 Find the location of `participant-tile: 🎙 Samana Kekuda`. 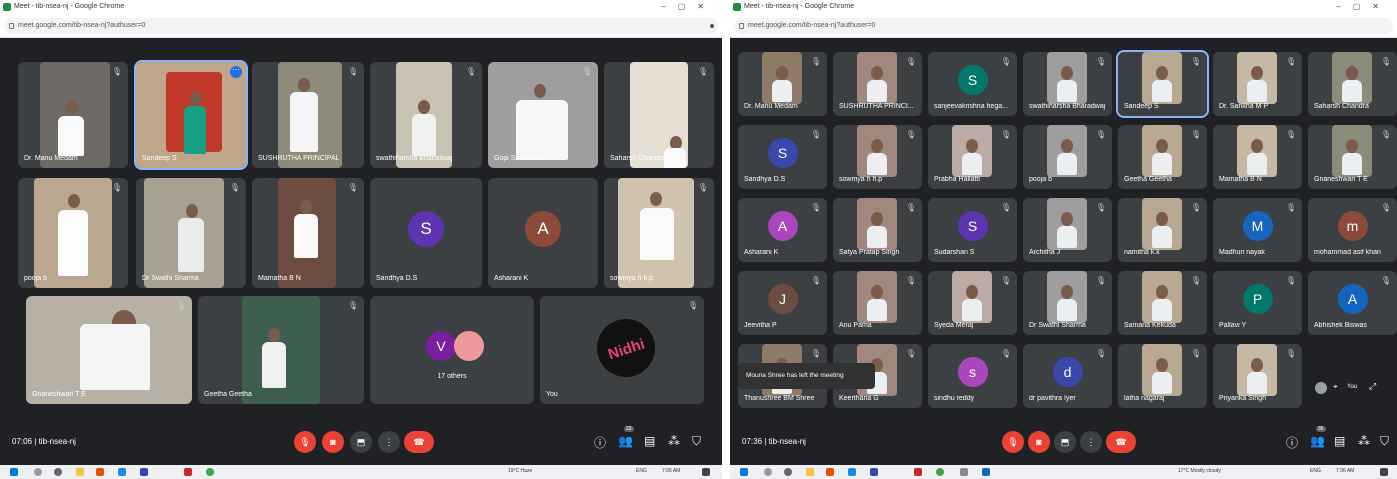

participant-tile: 🎙 Samana Kekuda is located at coordinates (1162, 303).